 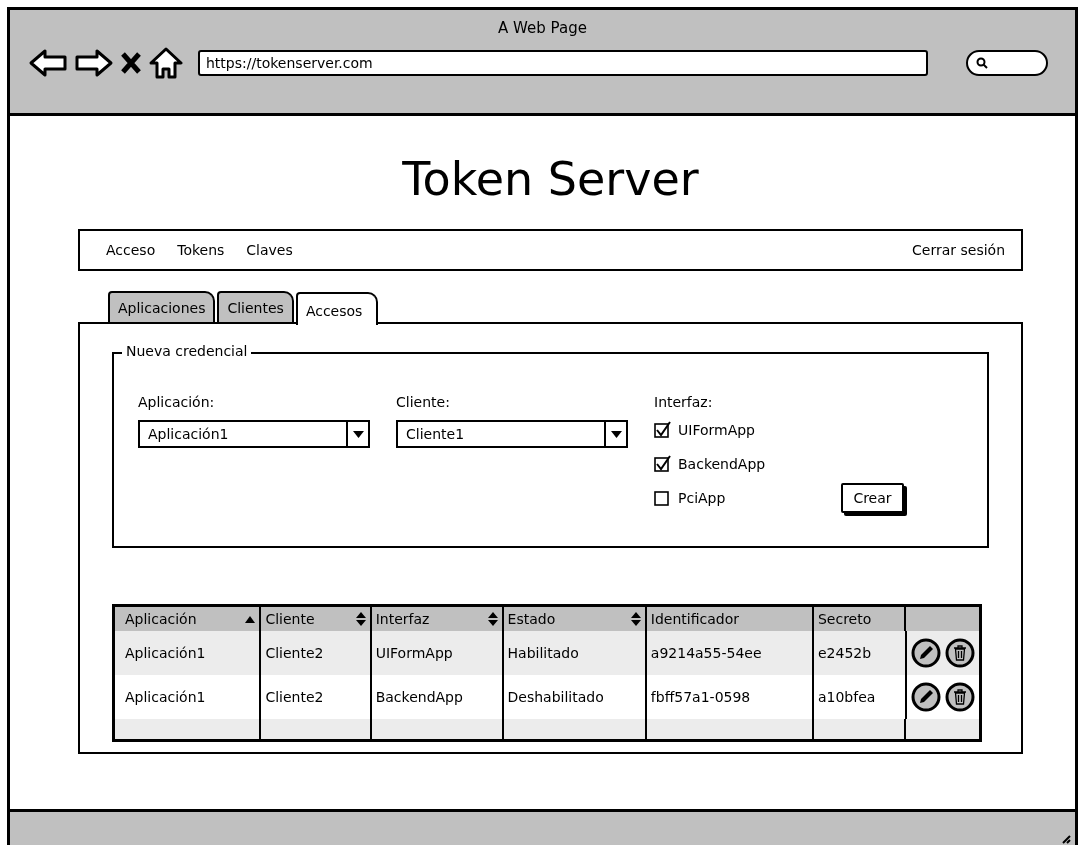 What do you see at coordinates (512, 434) in the screenshot?
I see `client-dropdown: Cliente1` at bounding box center [512, 434].